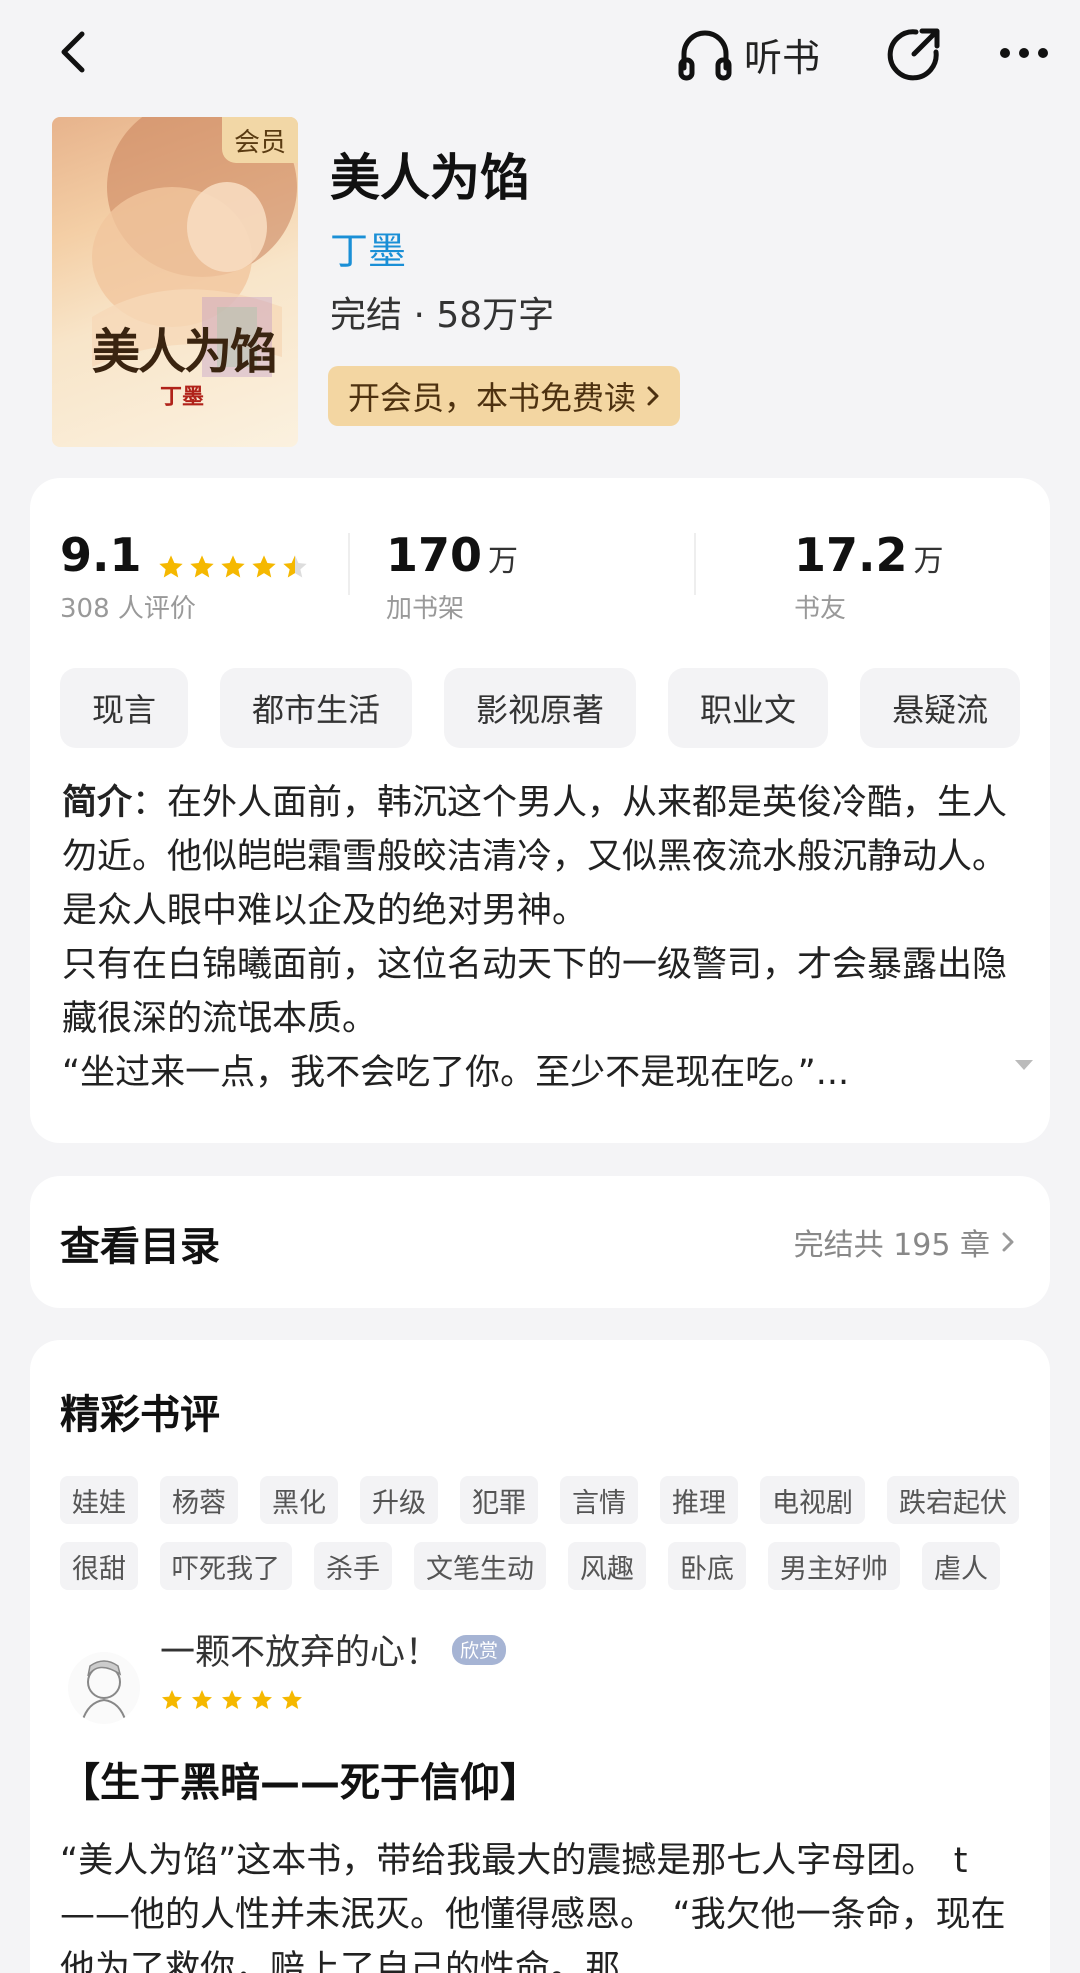 Image resolution: width=1080 pixels, height=1973 pixels. I want to click on review-keyword: 卧底, so click(707, 1566).